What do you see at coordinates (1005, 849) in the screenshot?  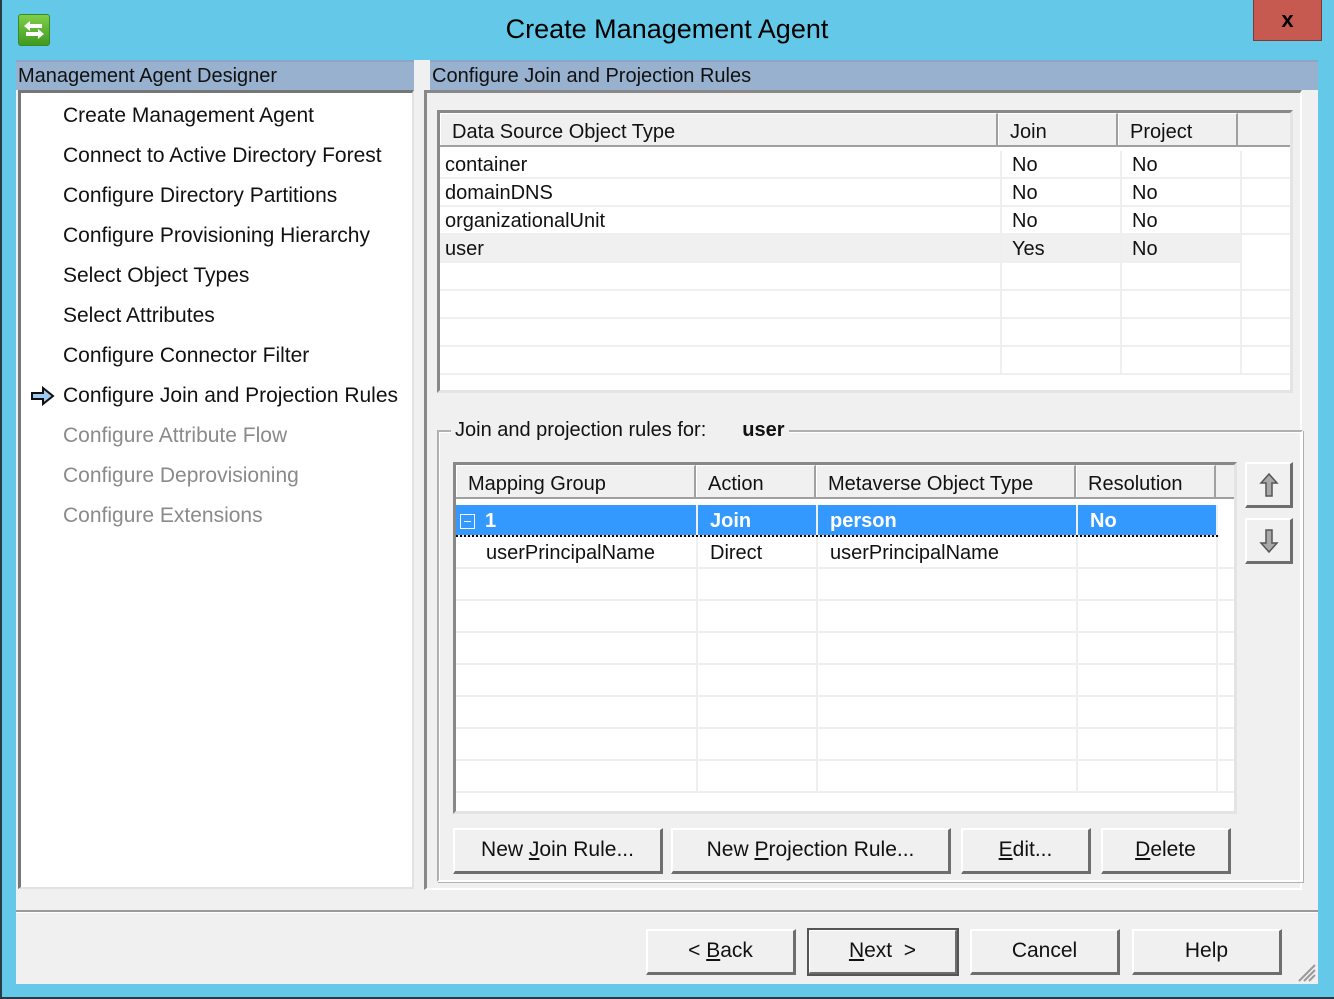 I see `accelerator-key: E` at bounding box center [1005, 849].